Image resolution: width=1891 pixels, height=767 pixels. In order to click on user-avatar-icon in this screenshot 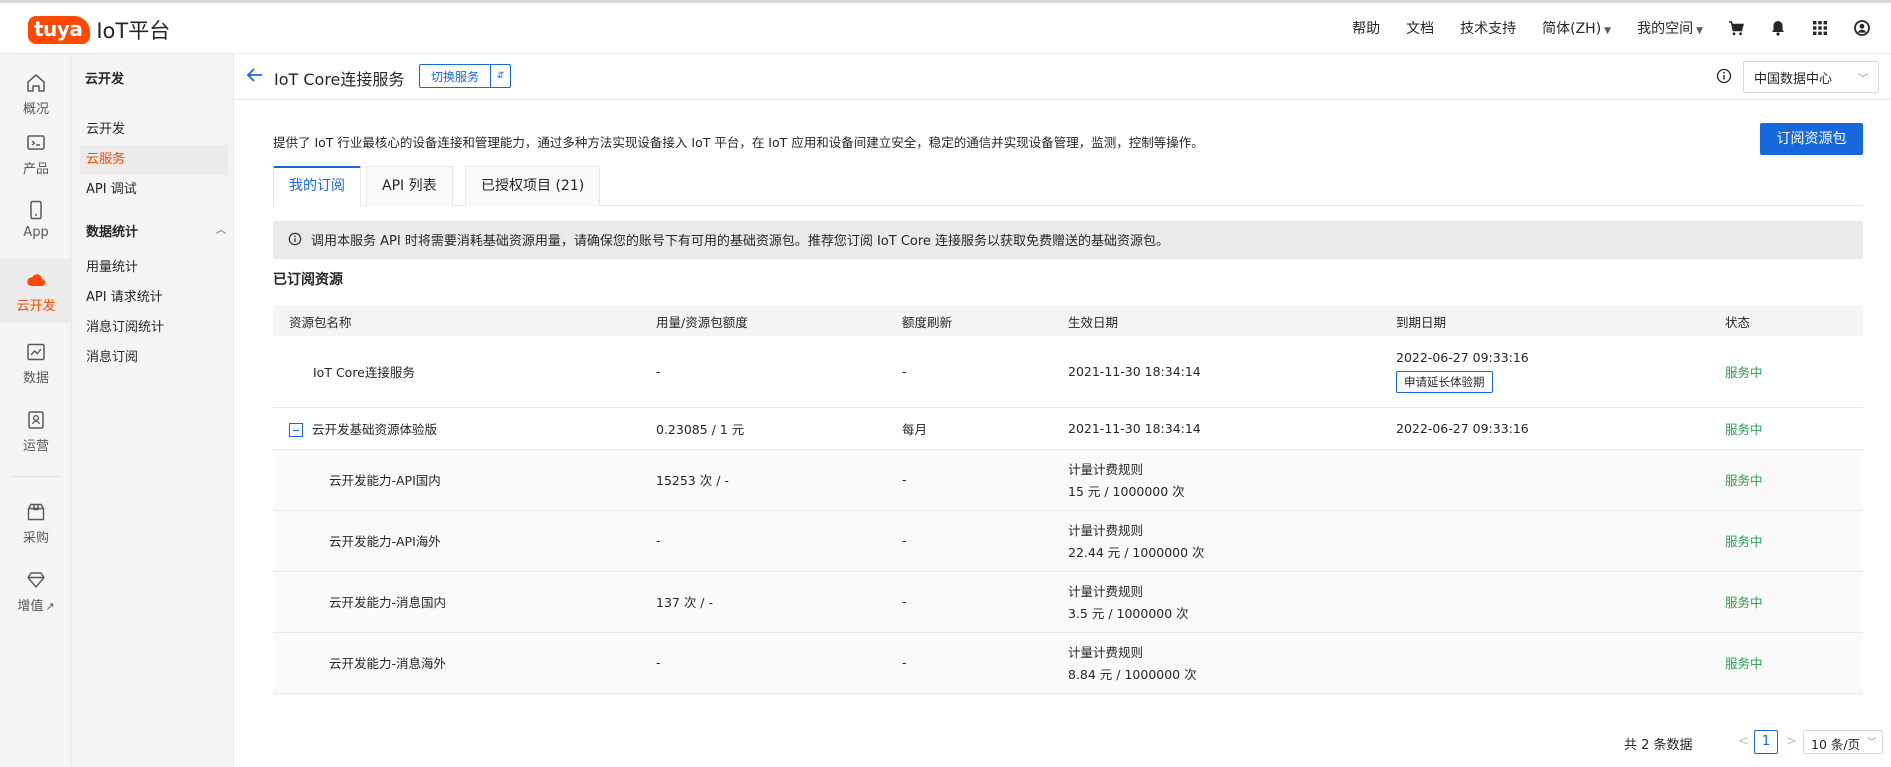, I will do `click(1862, 28)`.